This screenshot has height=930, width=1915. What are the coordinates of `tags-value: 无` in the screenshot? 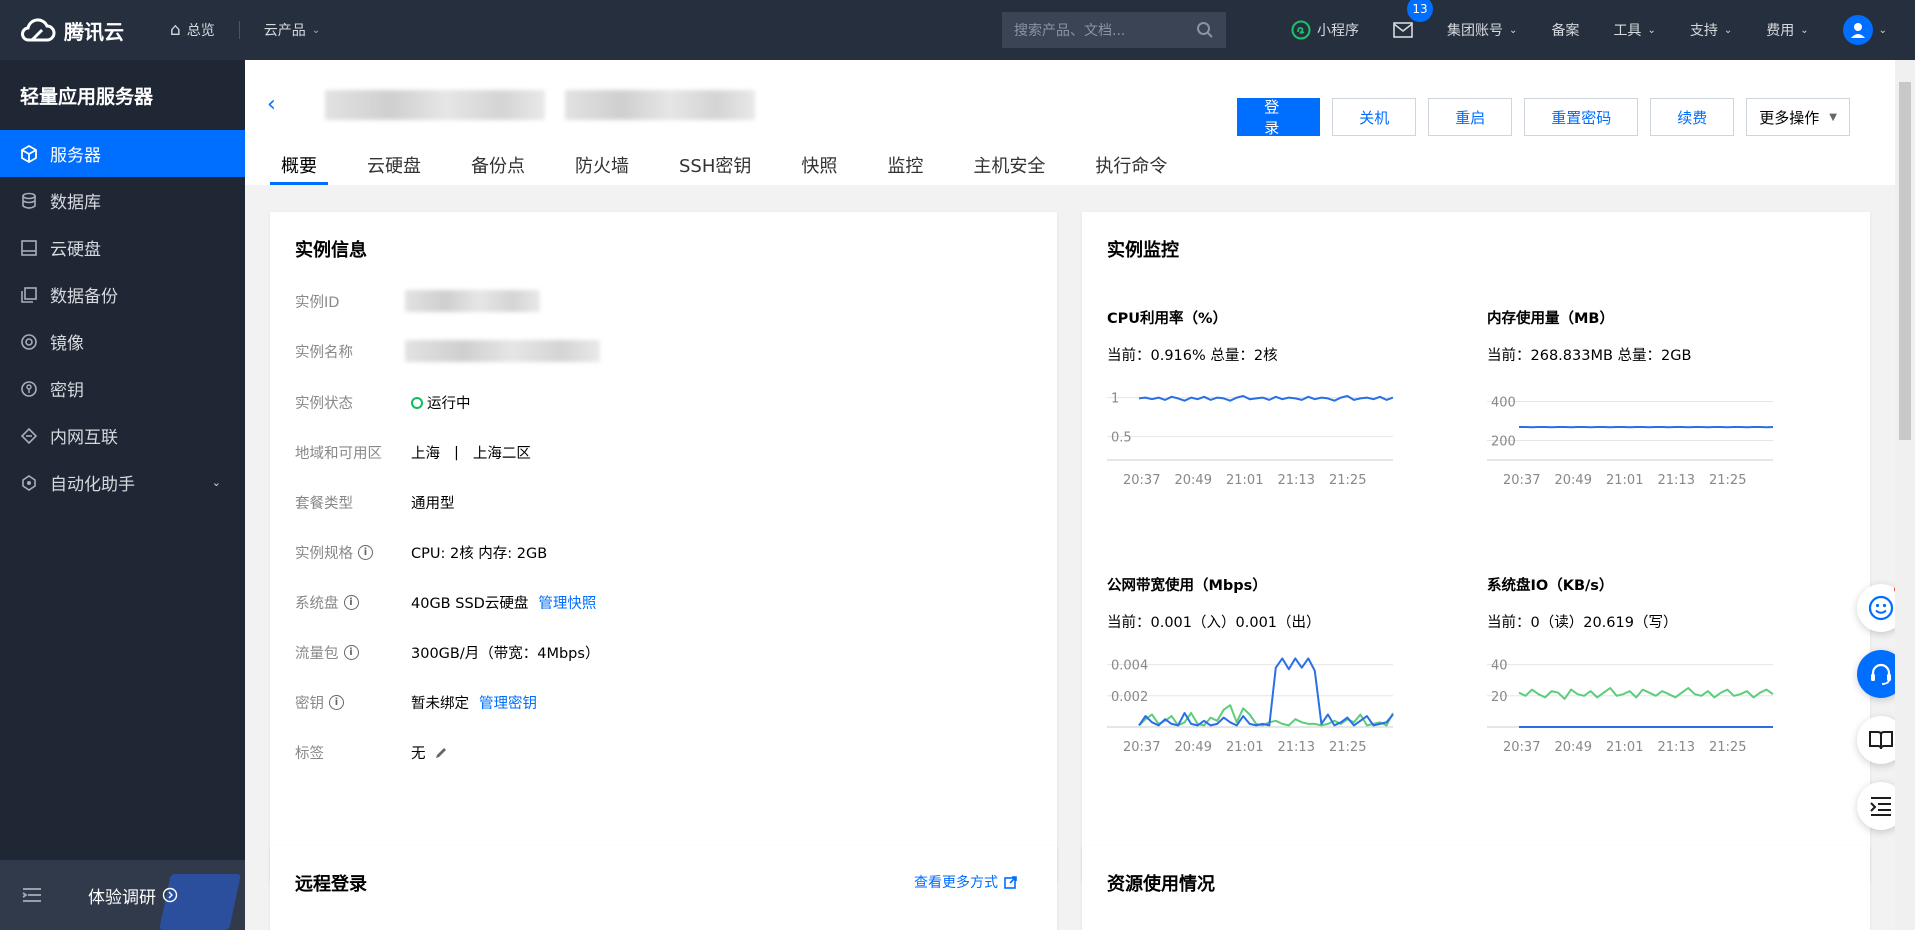 It's located at (429, 752).